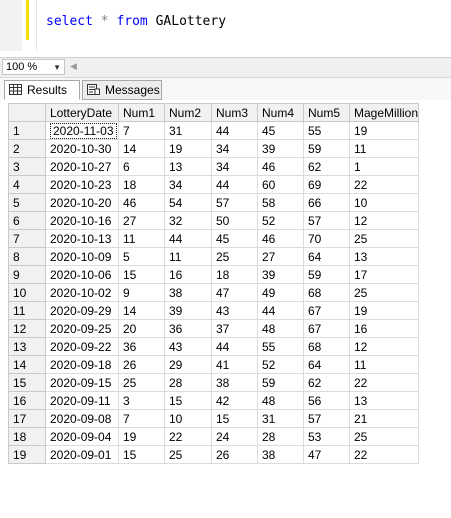 The height and width of the screenshot is (518, 451). What do you see at coordinates (141, 166) in the screenshot?
I see `table-cell: 6` at bounding box center [141, 166].